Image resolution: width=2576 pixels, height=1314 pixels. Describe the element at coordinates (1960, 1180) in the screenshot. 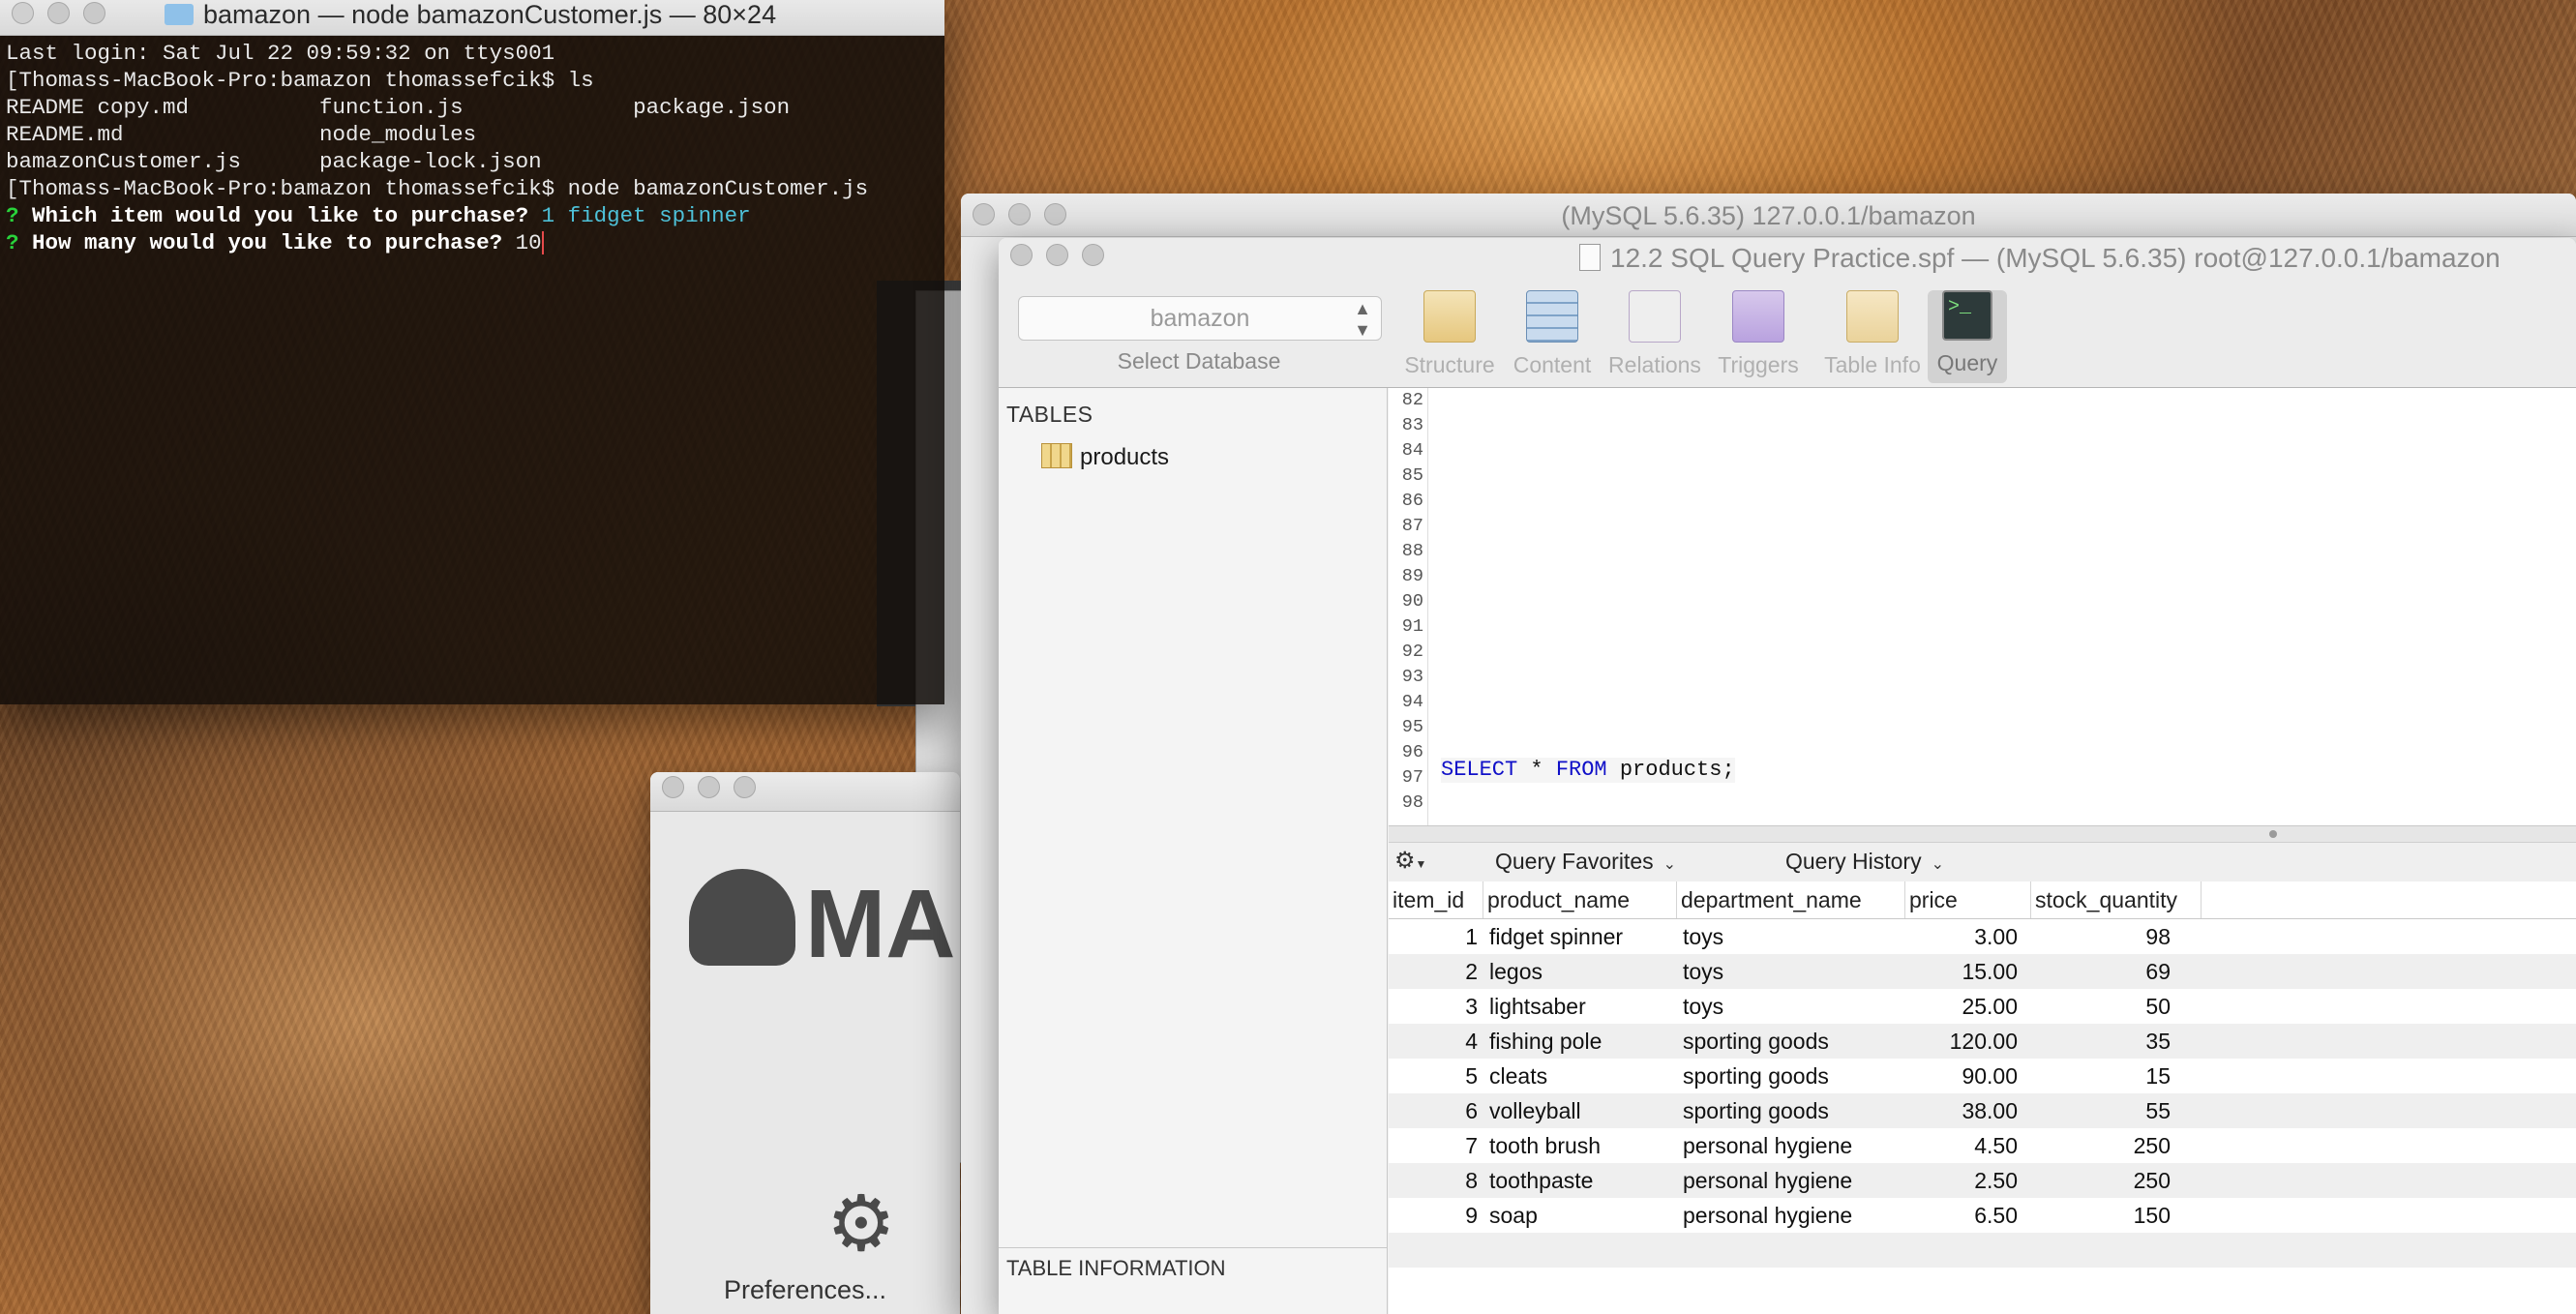

I see `cell-price: 2.50` at that location.